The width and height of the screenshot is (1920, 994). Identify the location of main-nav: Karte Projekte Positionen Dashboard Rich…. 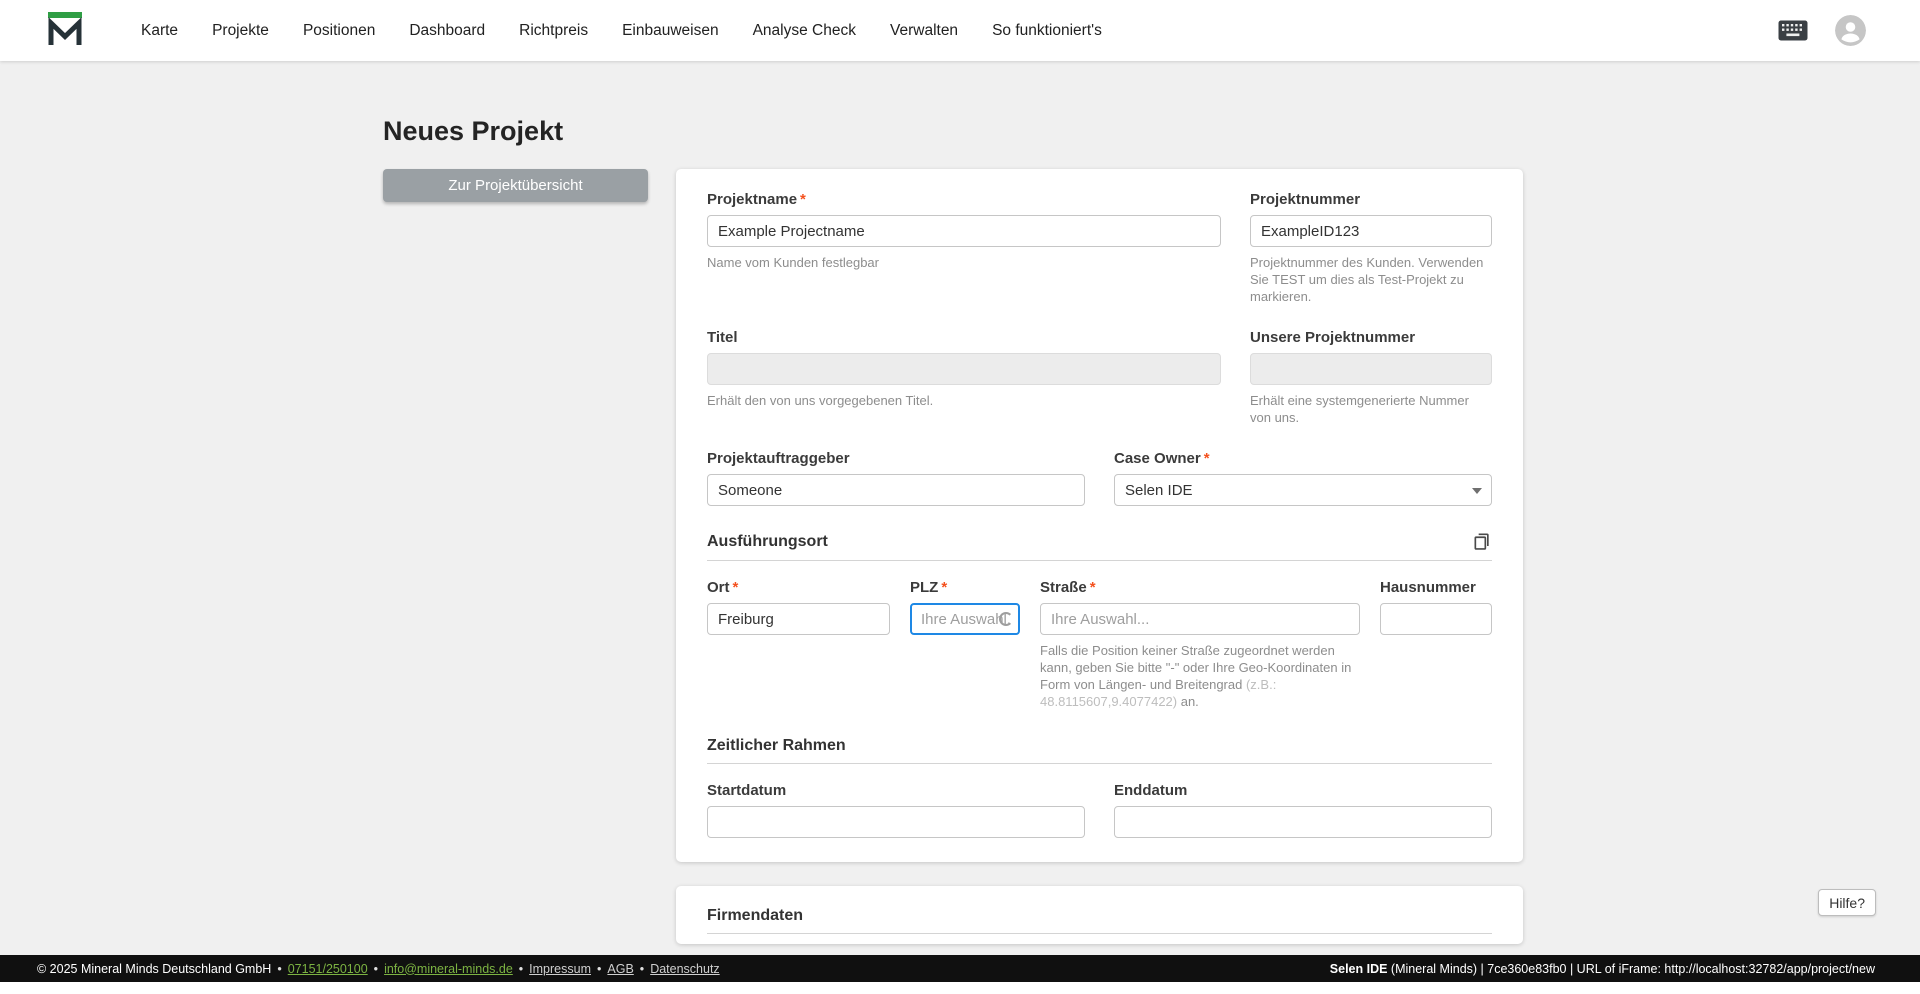
(621, 31).